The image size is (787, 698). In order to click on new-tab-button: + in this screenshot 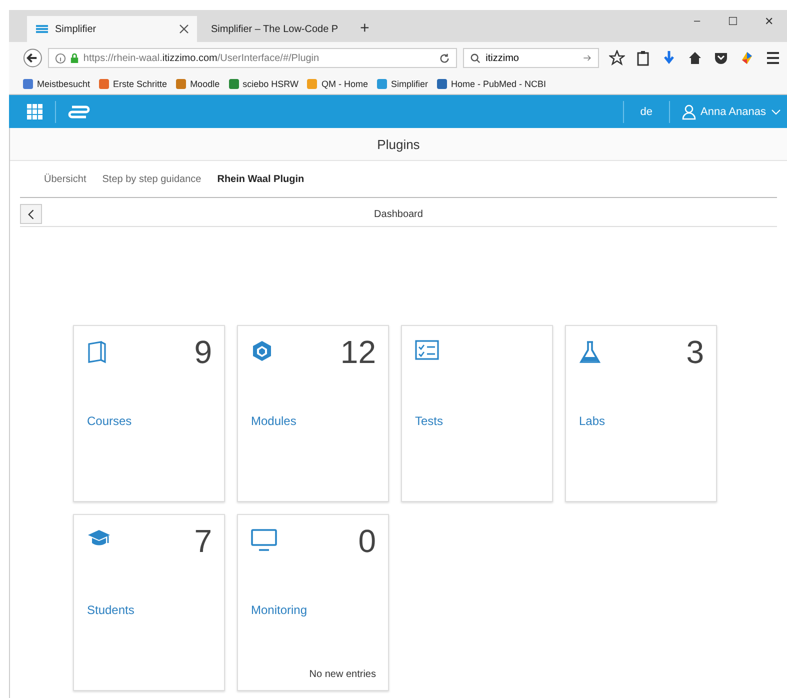, I will do `click(365, 29)`.